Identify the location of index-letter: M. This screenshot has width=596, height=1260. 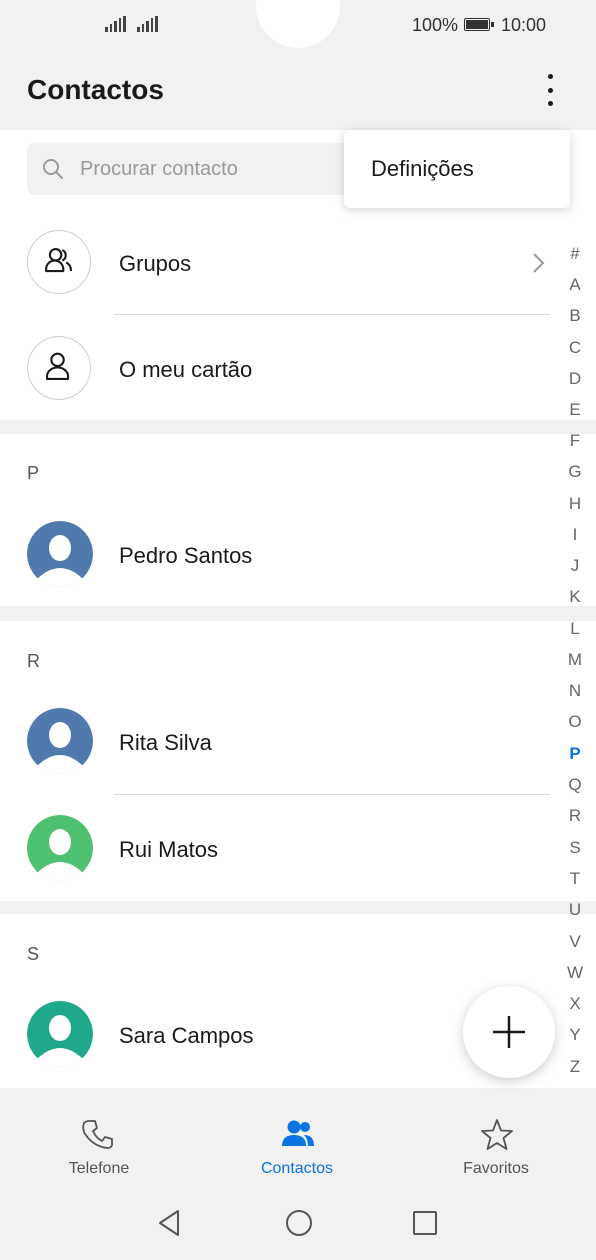
(575, 660).